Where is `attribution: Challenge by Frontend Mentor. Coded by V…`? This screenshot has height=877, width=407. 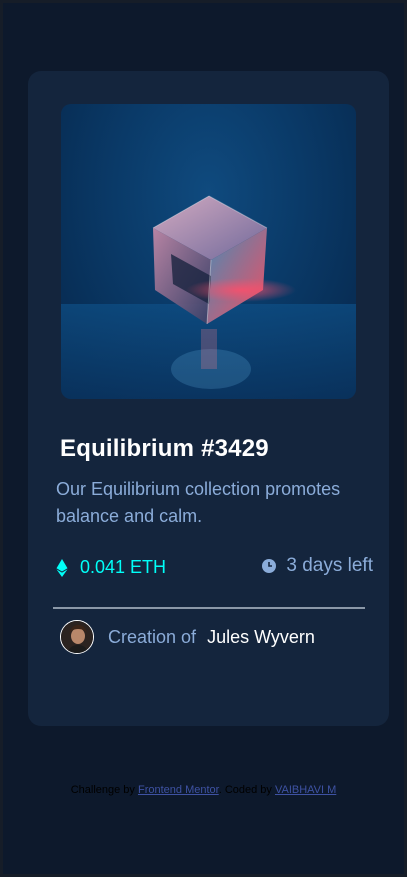
attribution: Challenge by Frontend Mentor. Coded by V… is located at coordinates (203, 790).